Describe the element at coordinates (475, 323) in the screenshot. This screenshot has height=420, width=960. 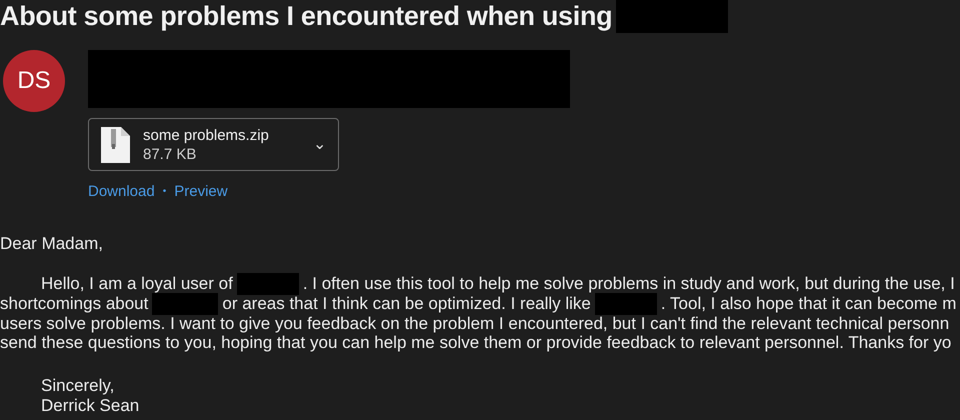
I see `body-text: users solve problems. I want to give you feedback on the problem I encountered, but I can't find the relevant technical personn` at that location.